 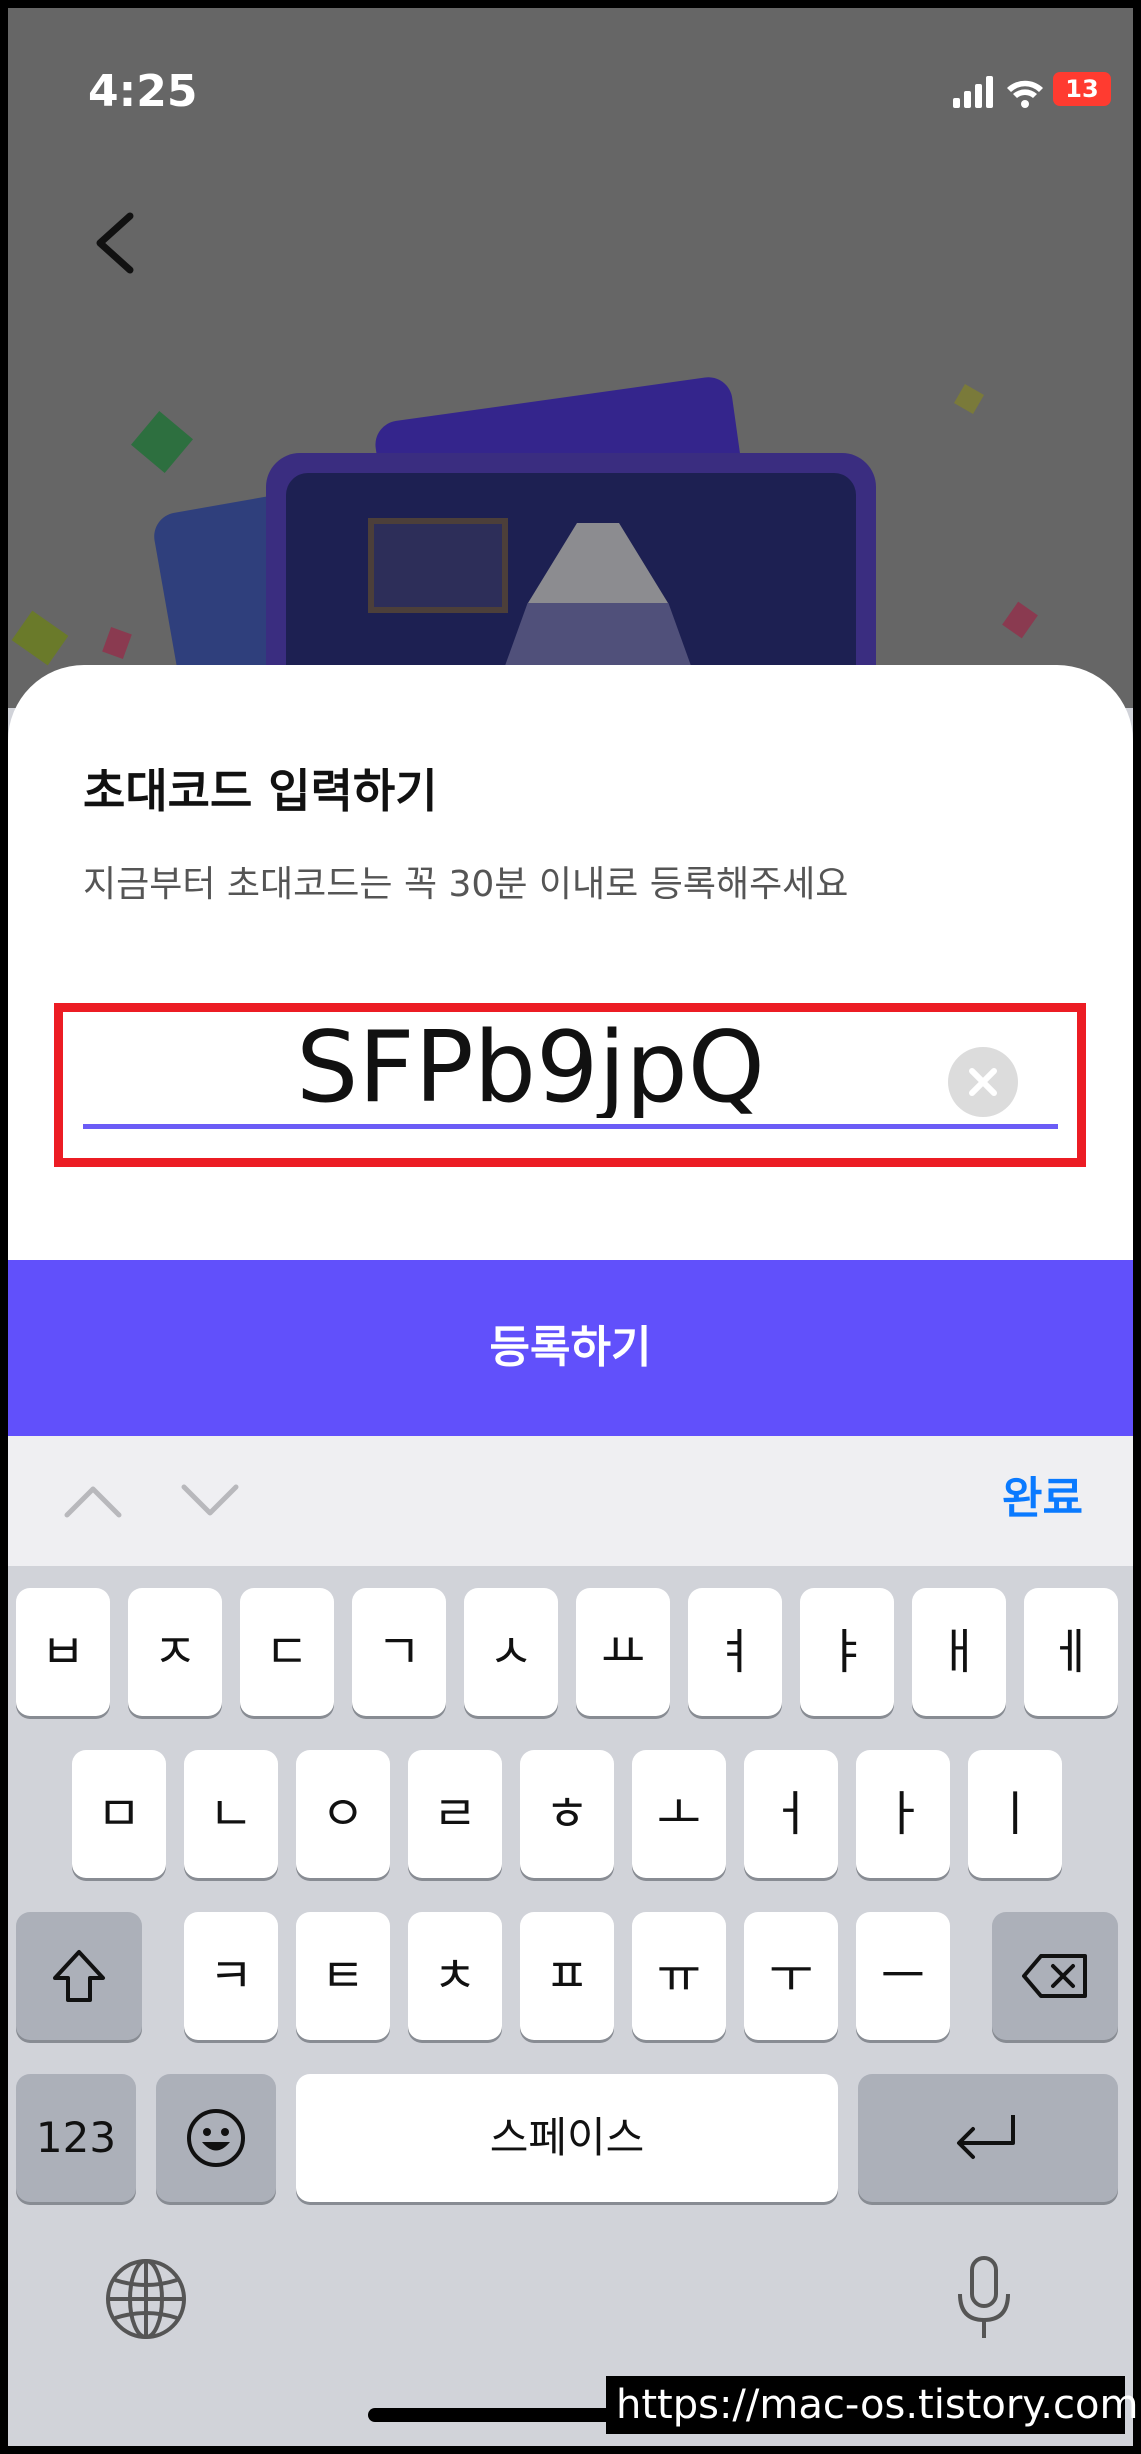 I want to click on emoji-key, so click(x=216, y=2138).